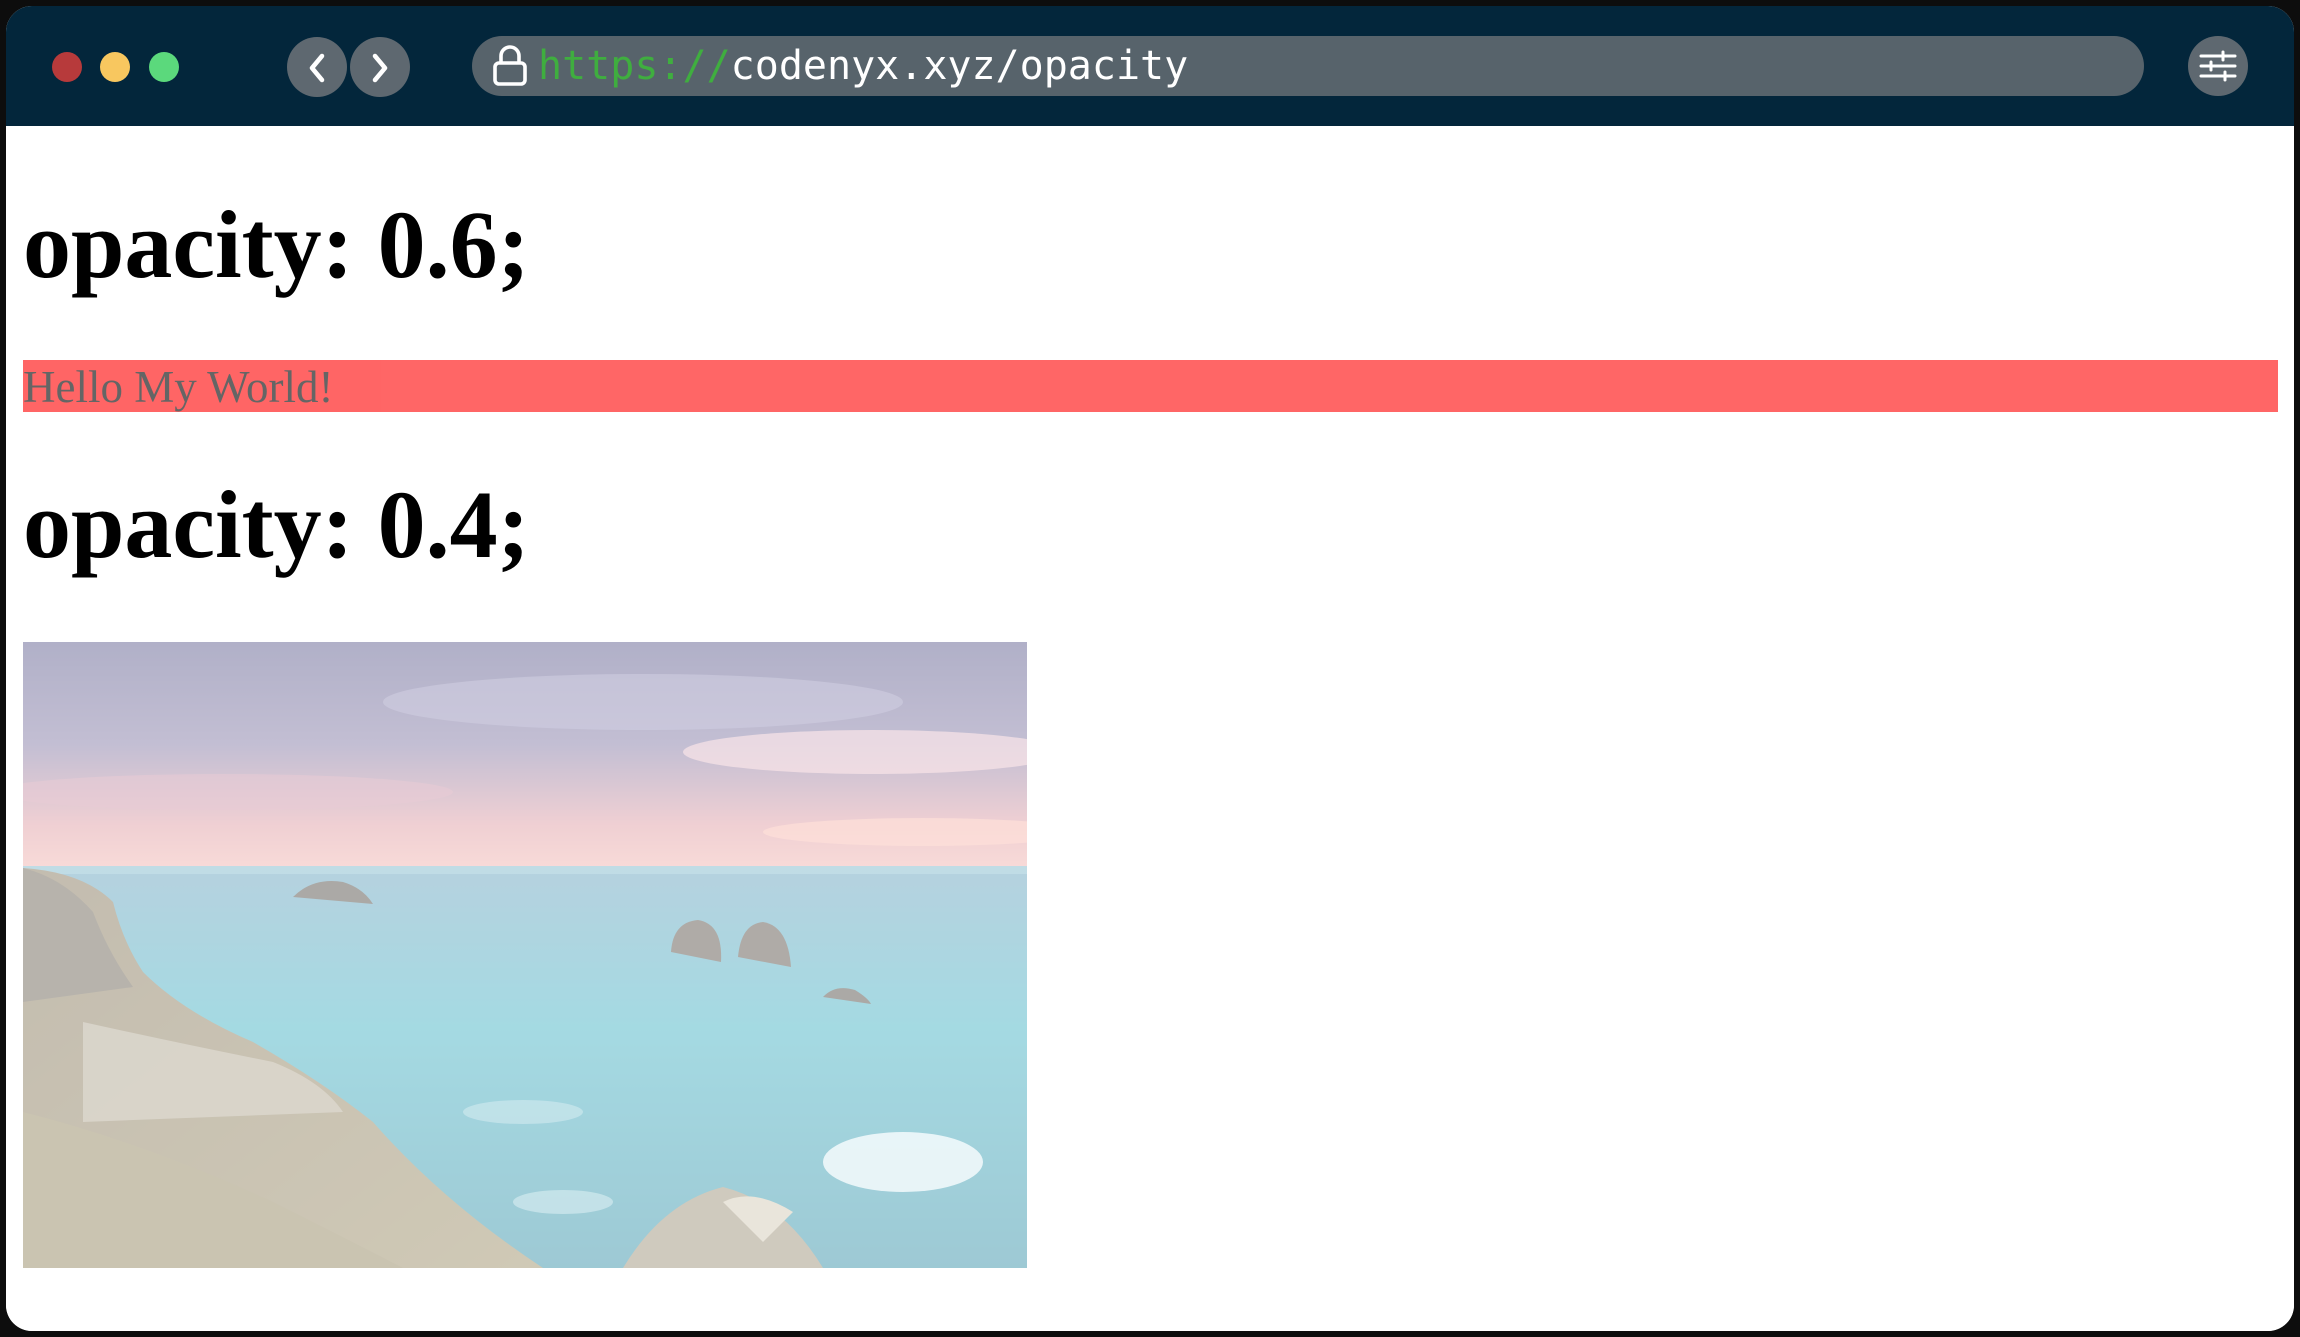  I want to click on sliders-icon, so click(2218, 66).